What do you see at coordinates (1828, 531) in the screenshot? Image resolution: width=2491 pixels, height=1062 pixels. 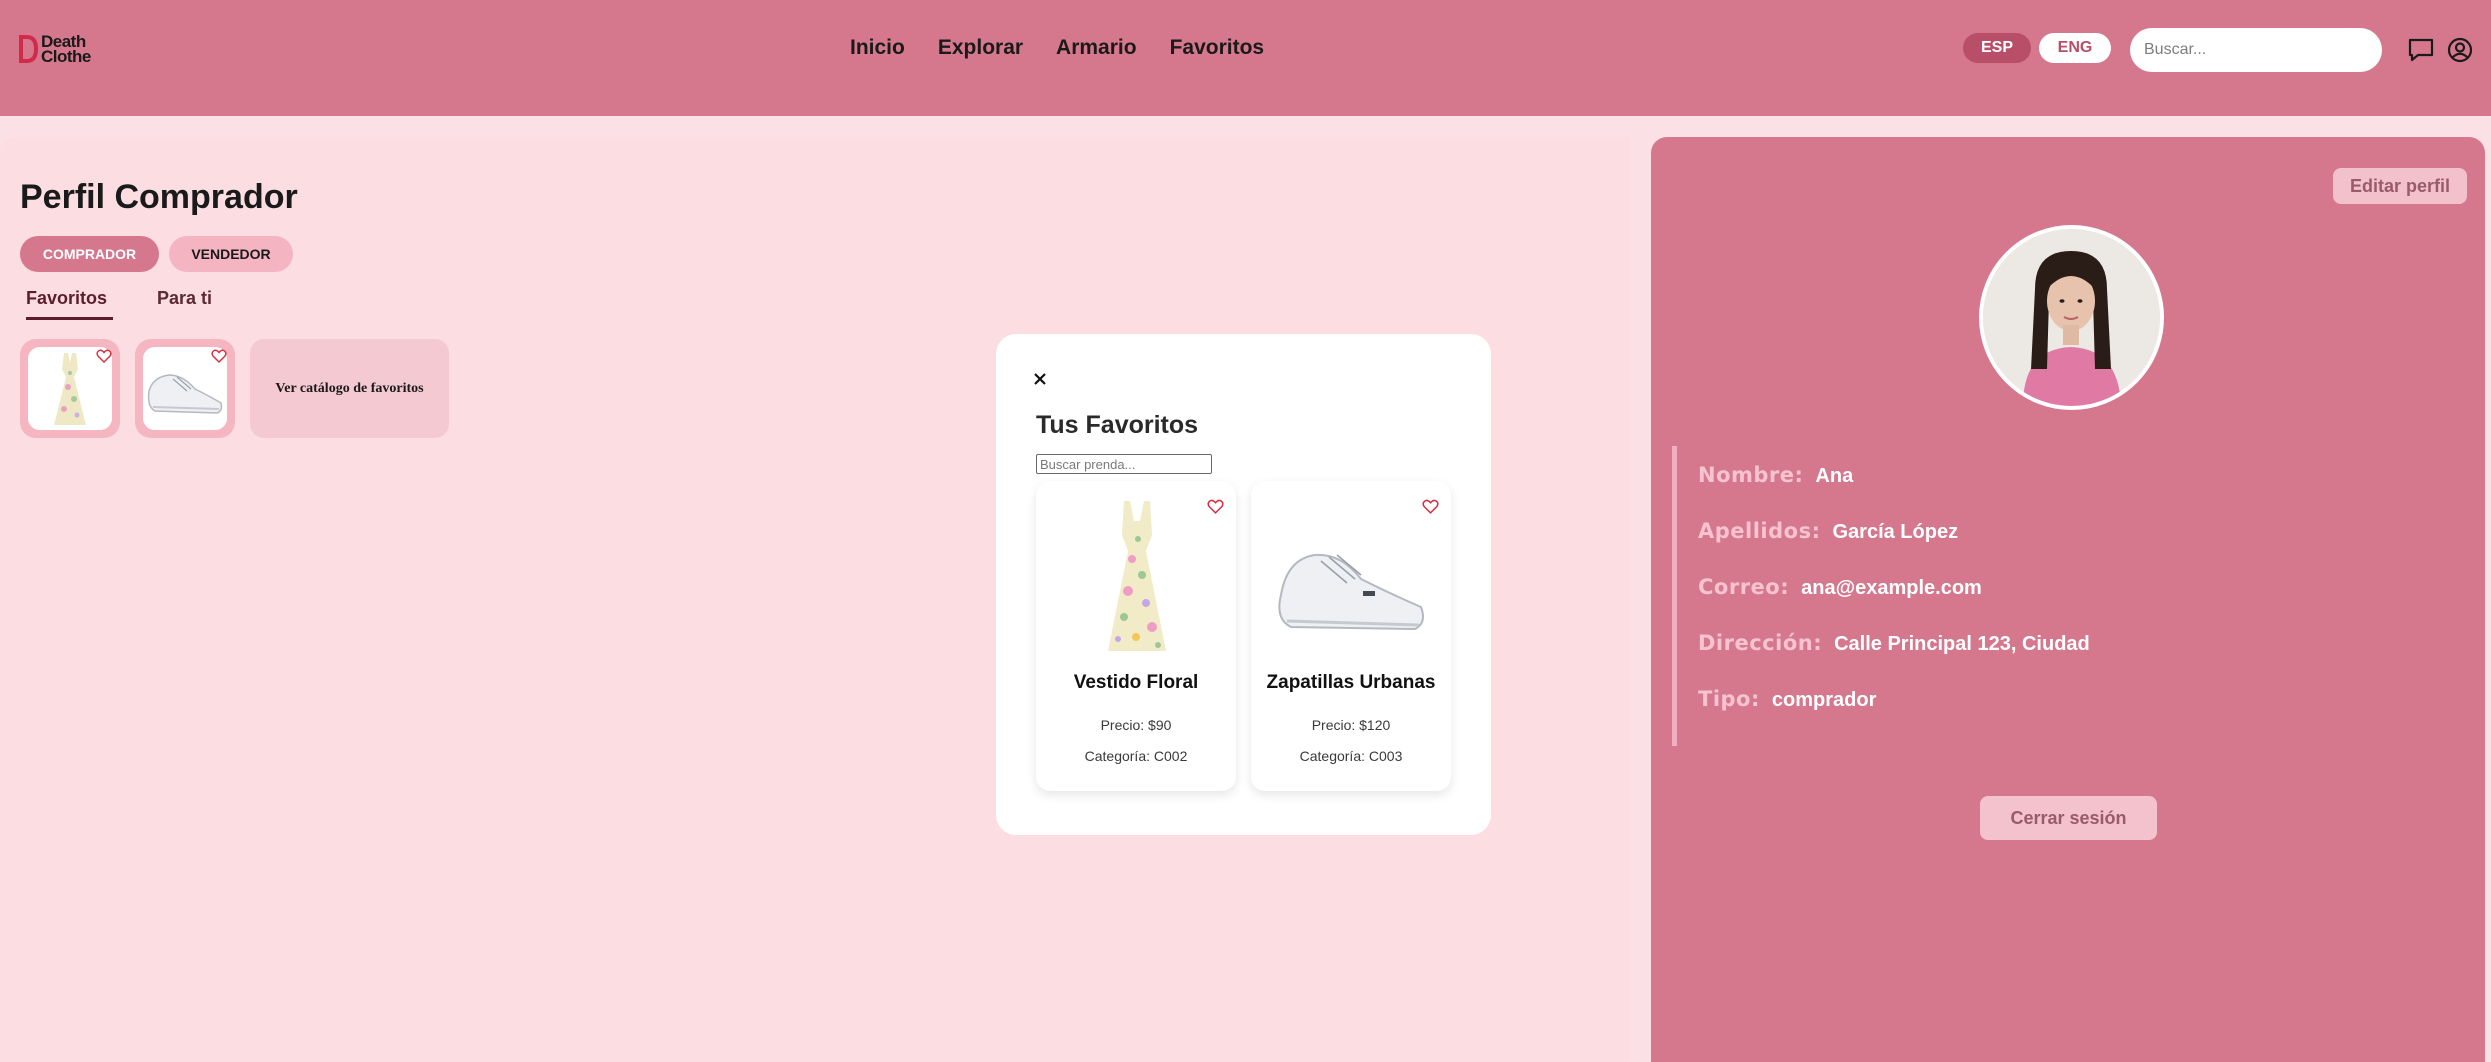 I see `info-row-apellidos: Apellidos: García López` at bounding box center [1828, 531].